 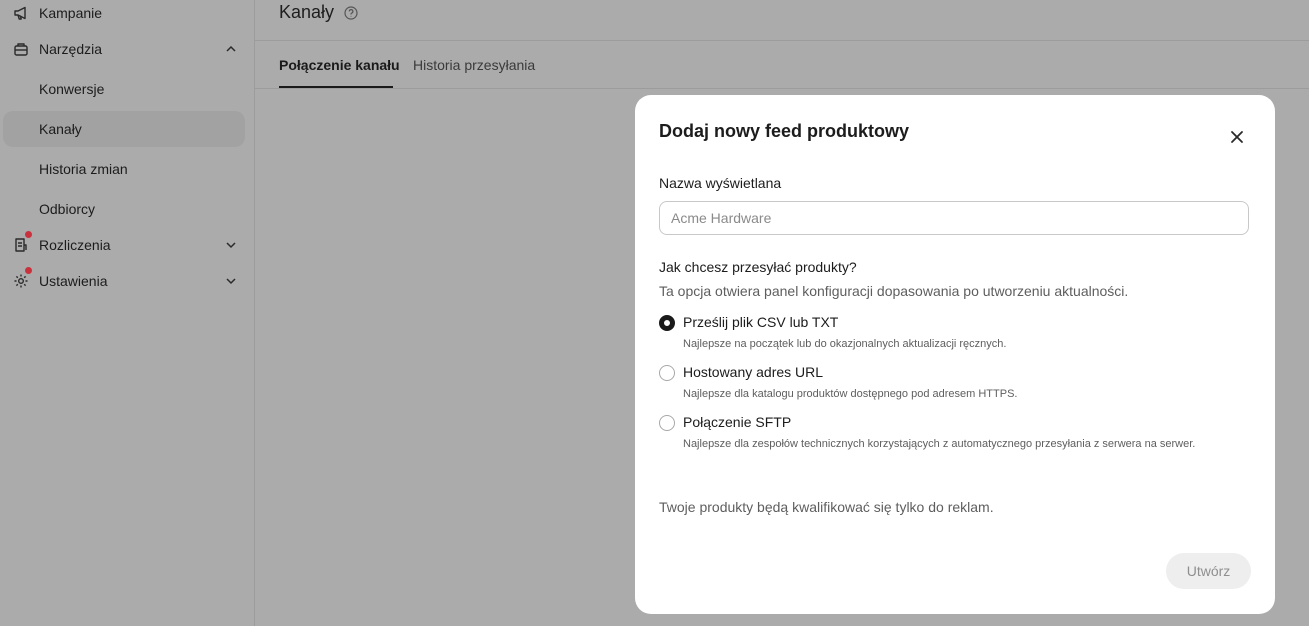 What do you see at coordinates (1208, 571) in the screenshot?
I see `create-button: Utwórz` at bounding box center [1208, 571].